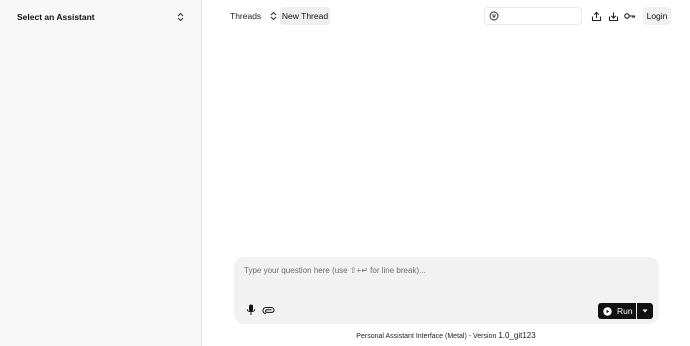  What do you see at coordinates (305, 16) in the screenshot?
I see `new-thread-button: New Thread` at bounding box center [305, 16].